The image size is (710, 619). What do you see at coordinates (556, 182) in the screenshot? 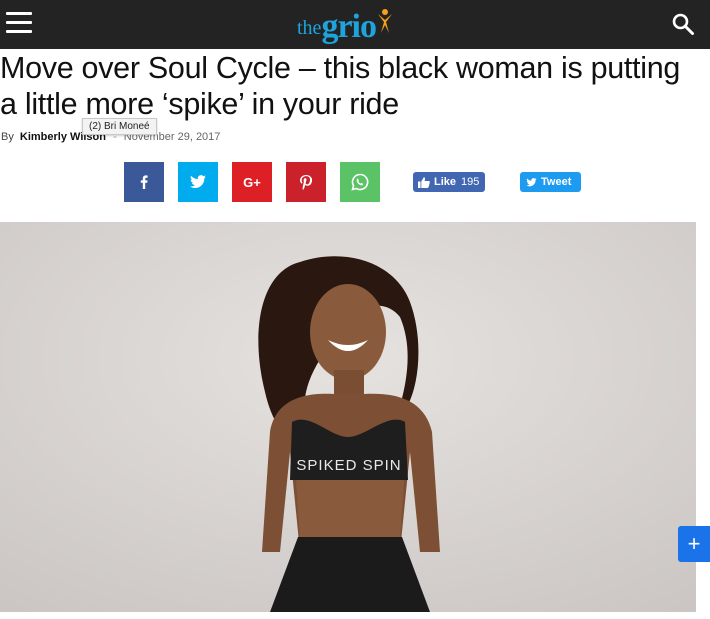
I see `tweet-label: Tweet` at bounding box center [556, 182].